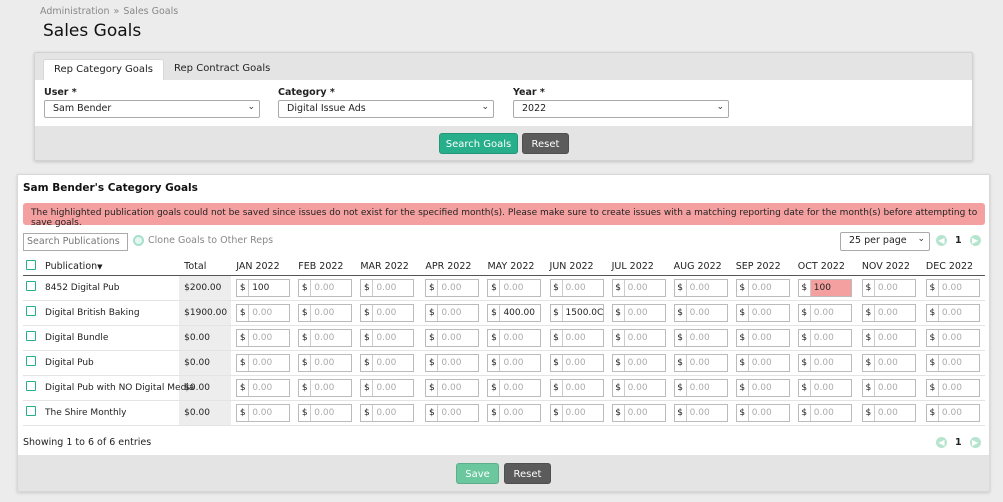 This screenshot has height=502, width=1003. Describe the element at coordinates (386, 109) in the screenshot. I see `category-select: Digital Issue Ads ⌄` at that location.